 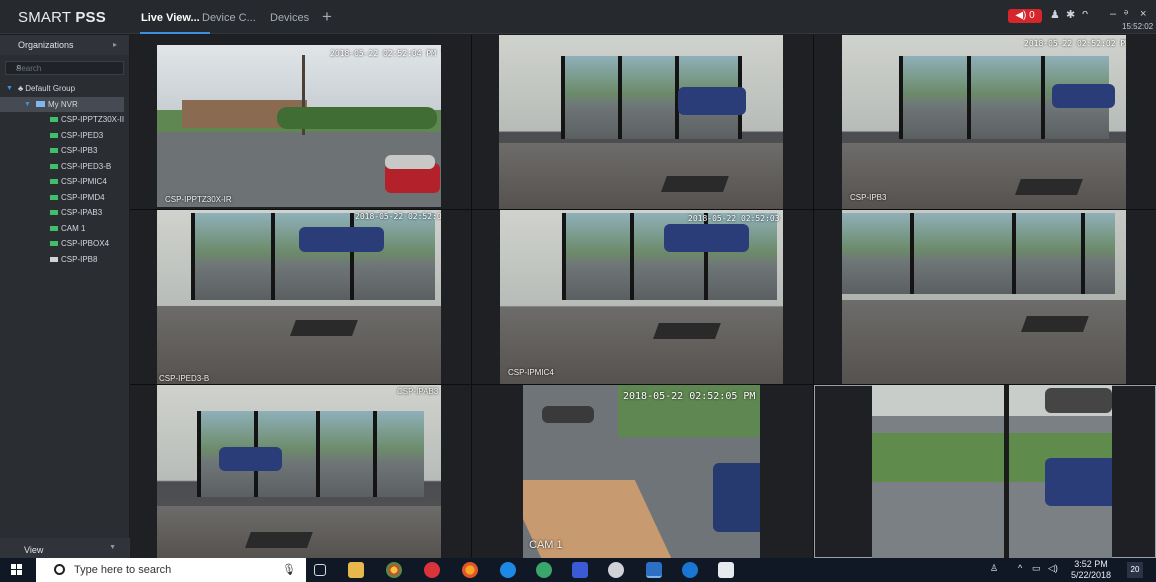 I want to click on tree-camera-item: CSP-IPB3, so click(x=64, y=151).